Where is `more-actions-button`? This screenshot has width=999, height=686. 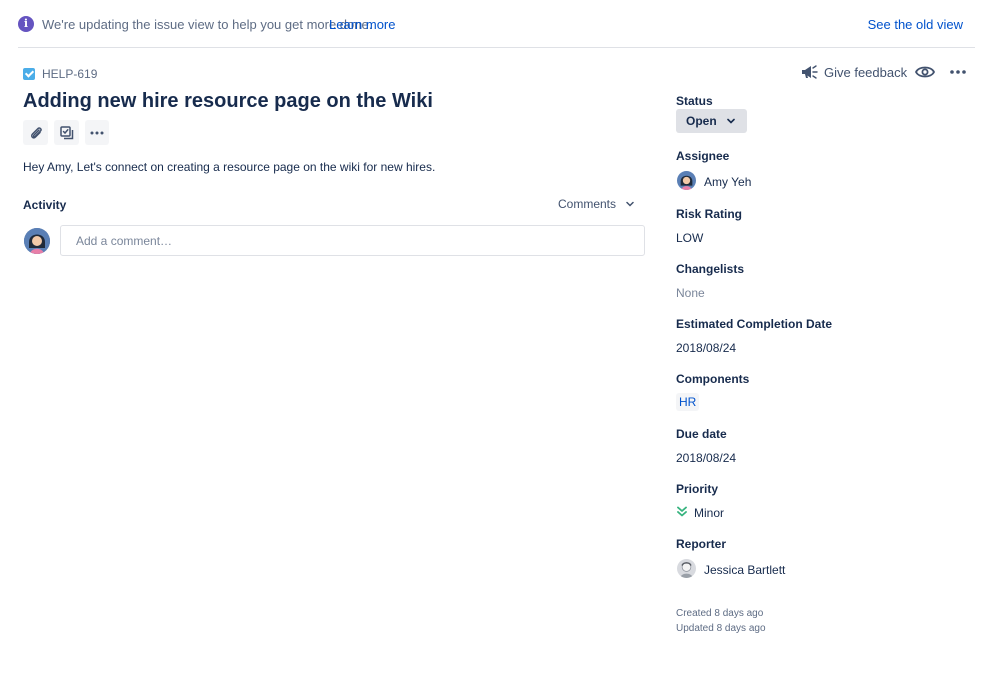
more-actions-button is located at coordinates (97, 132).